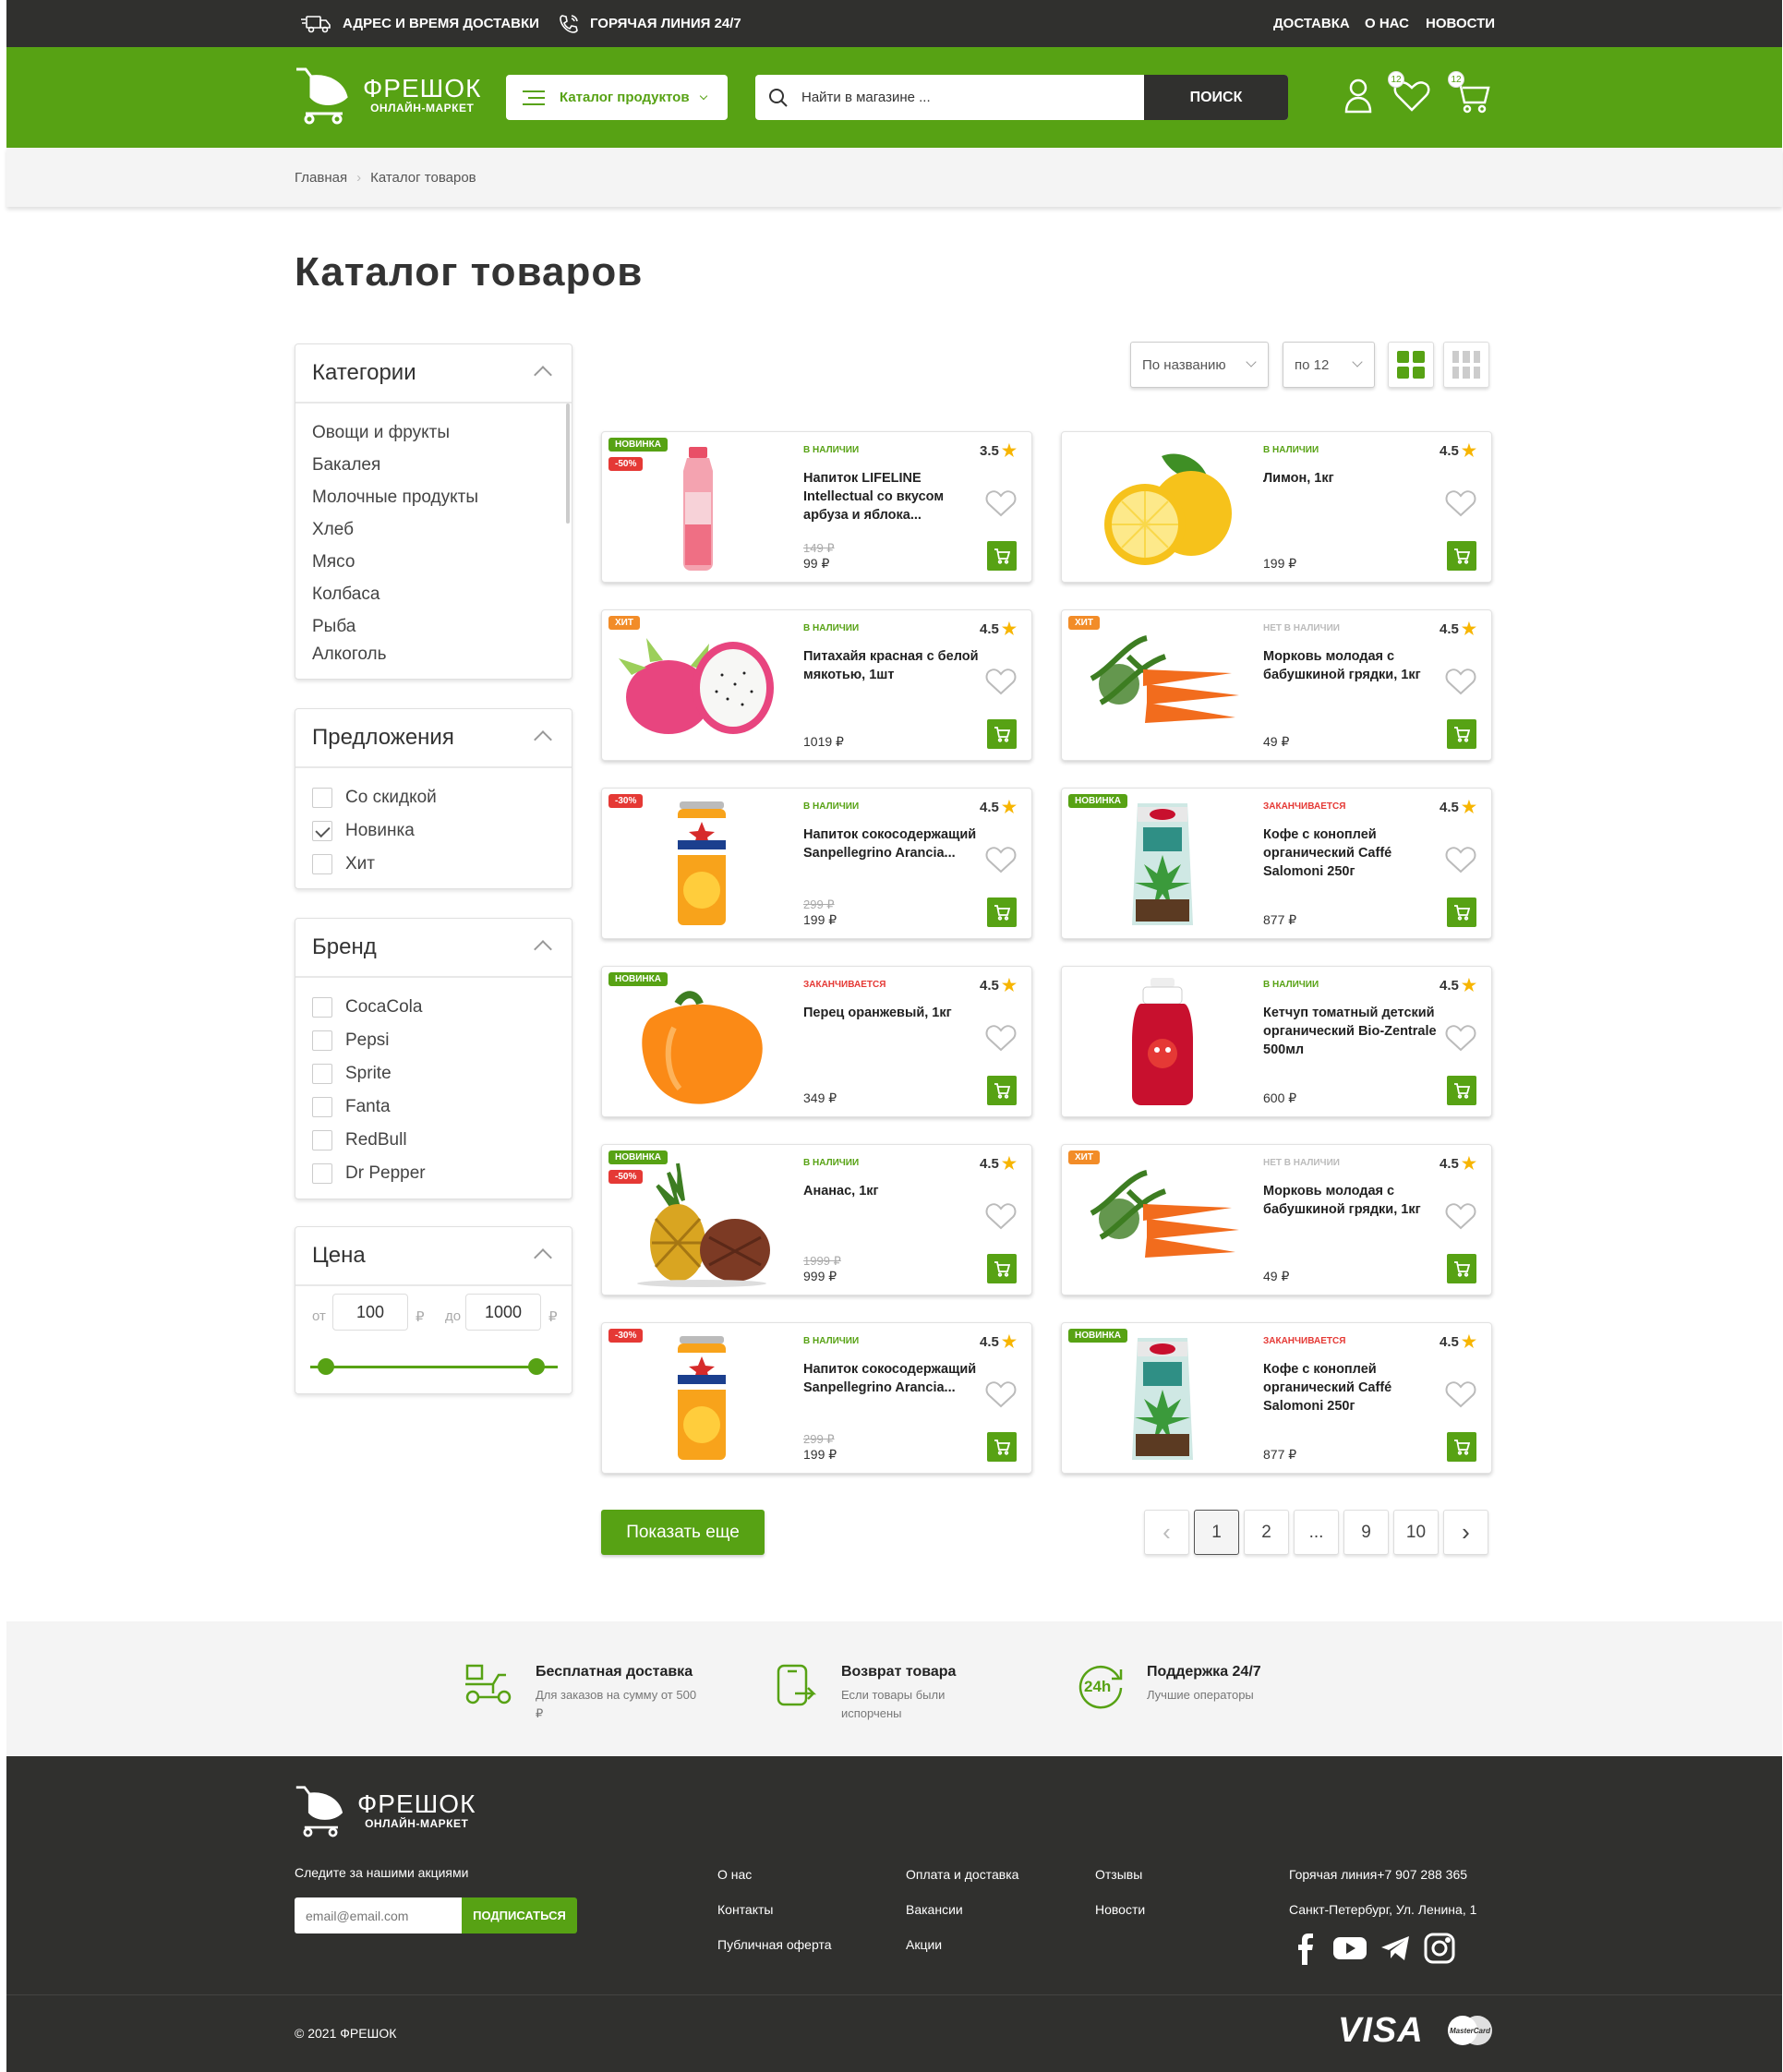  What do you see at coordinates (891, 665) in the screenshot?
I see `product-name: Питахайя красная с белой мякотью, 1шт` at bounding box center [891, 665].